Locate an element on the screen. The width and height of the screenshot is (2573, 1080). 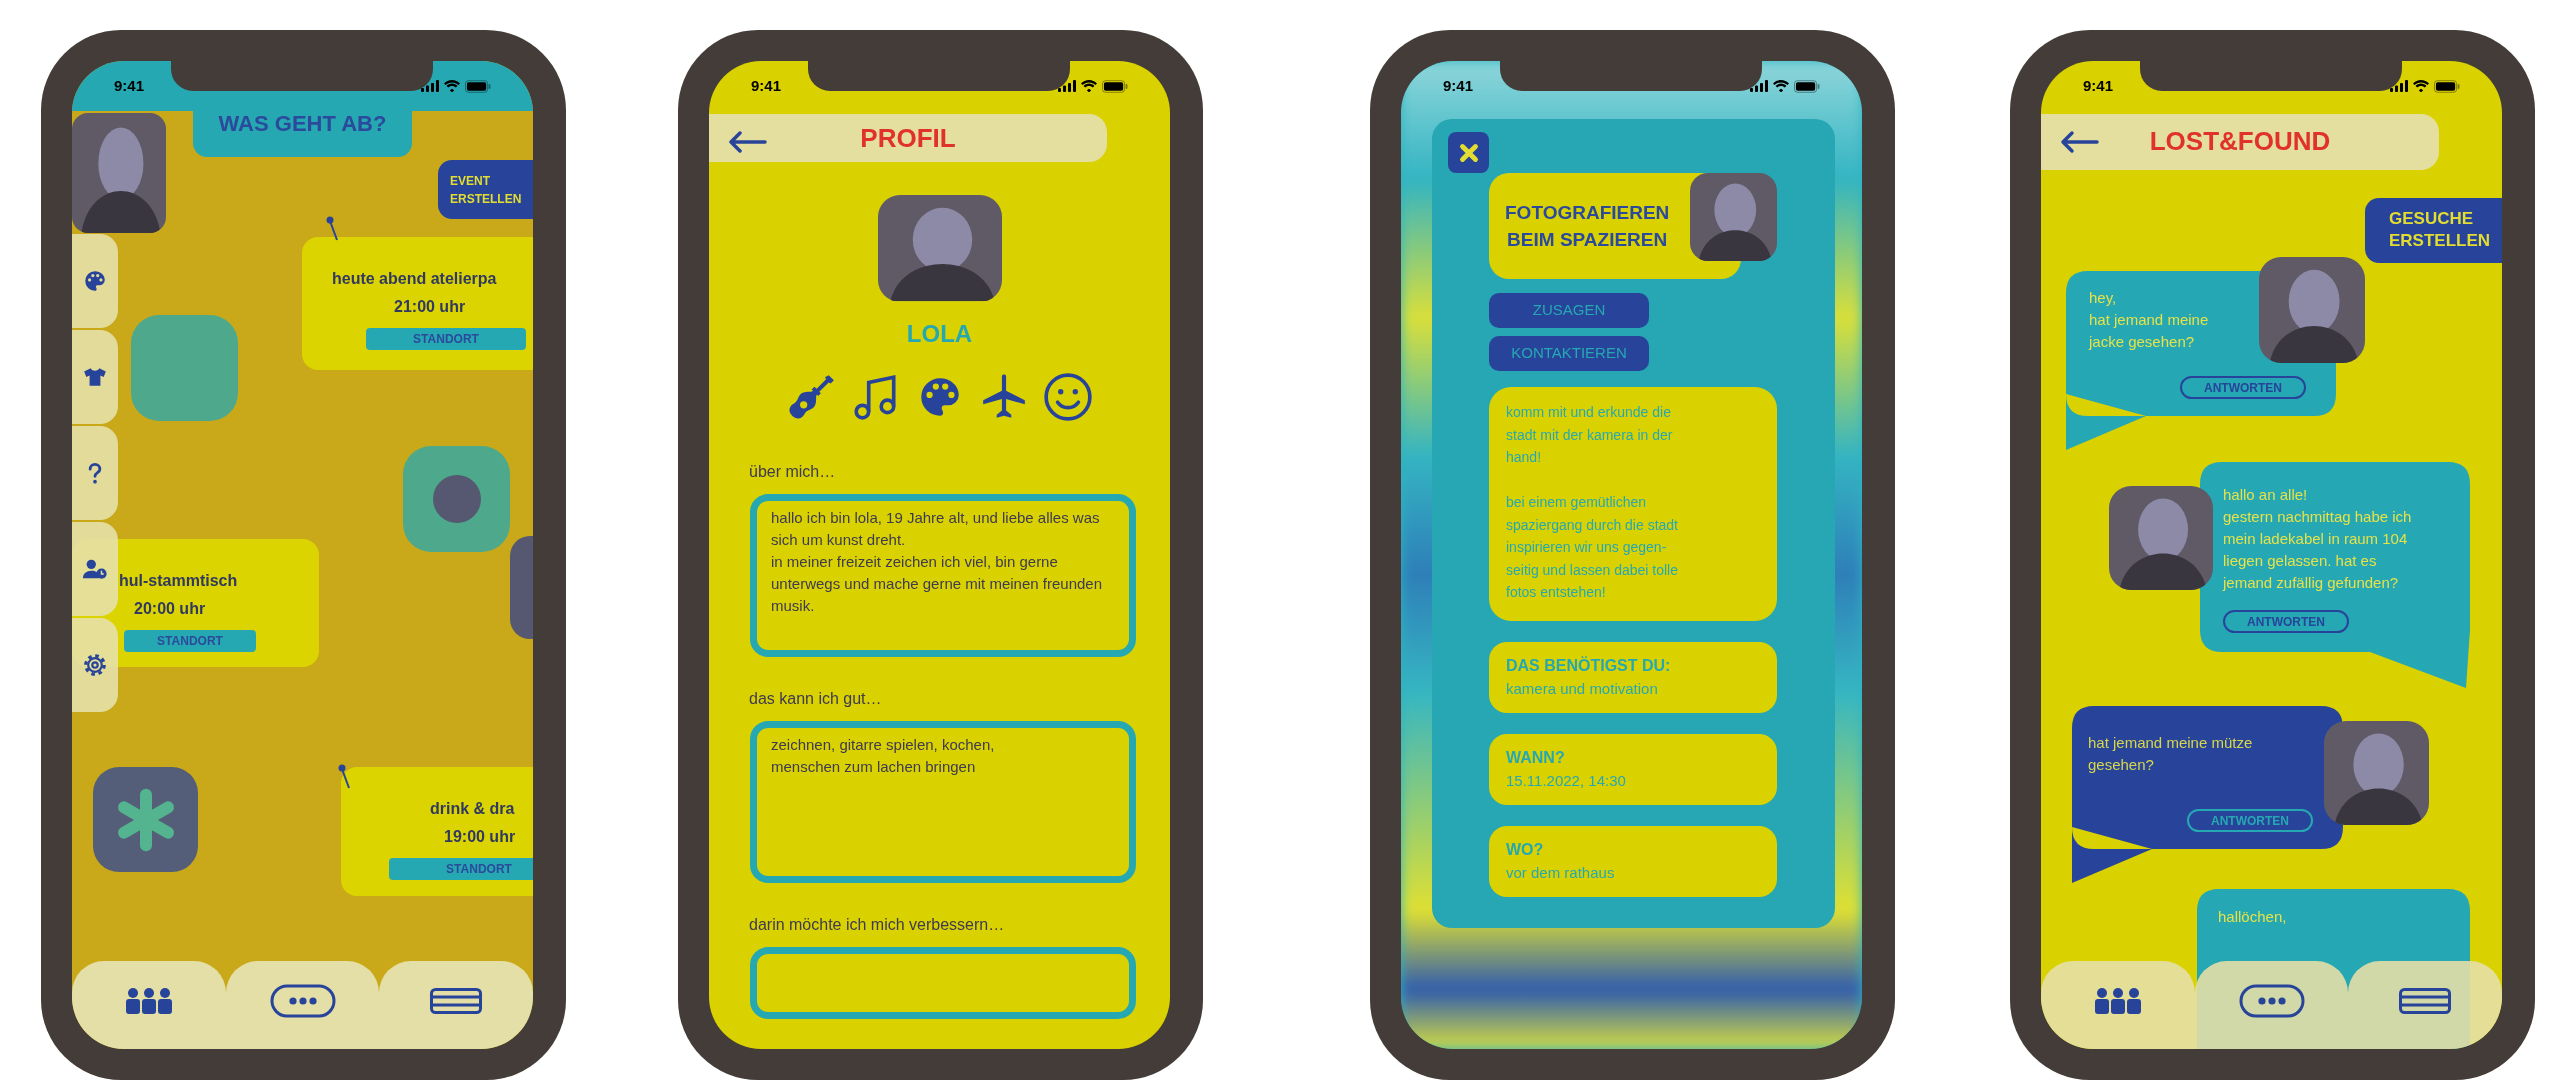
post-text: hallöchen, is located at coordinates (2252, 917).